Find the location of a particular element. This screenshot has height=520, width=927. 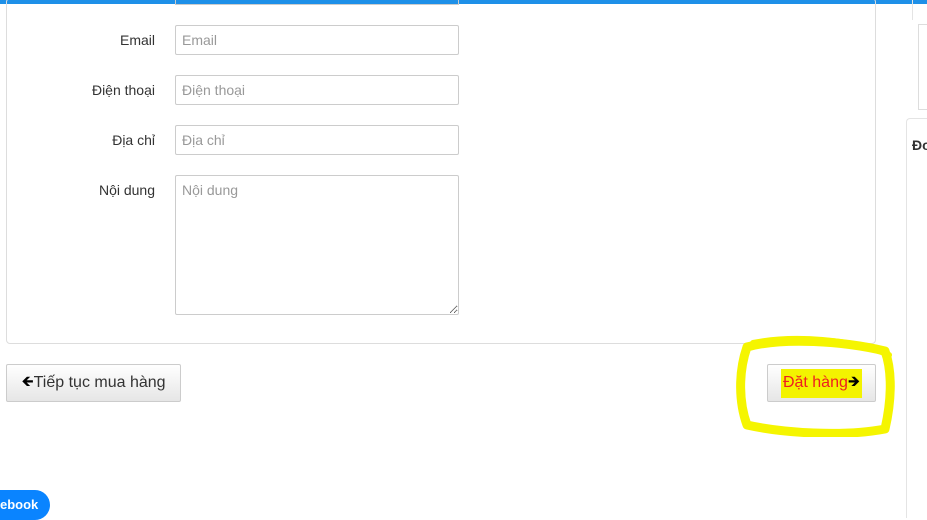

continue-shopping-label: Tiếp tục mua hàng is located at coordinates (99, 382).